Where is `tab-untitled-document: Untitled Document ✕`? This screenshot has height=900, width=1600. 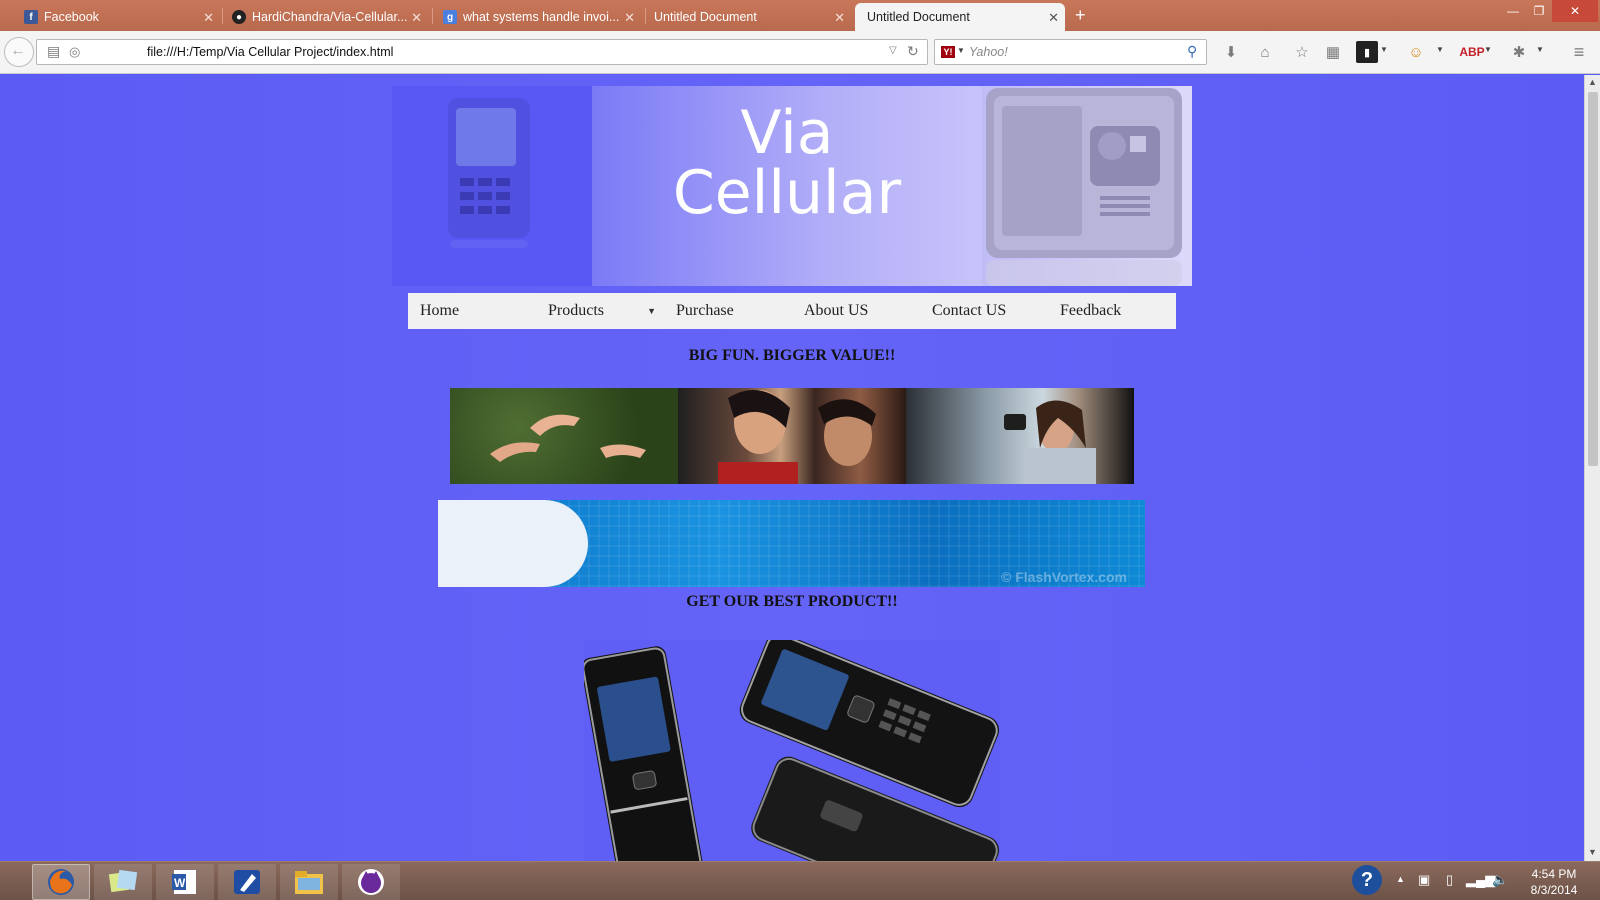
tab-untitled-document: Untitled Document ✕ is located at coordinates (746, 17).